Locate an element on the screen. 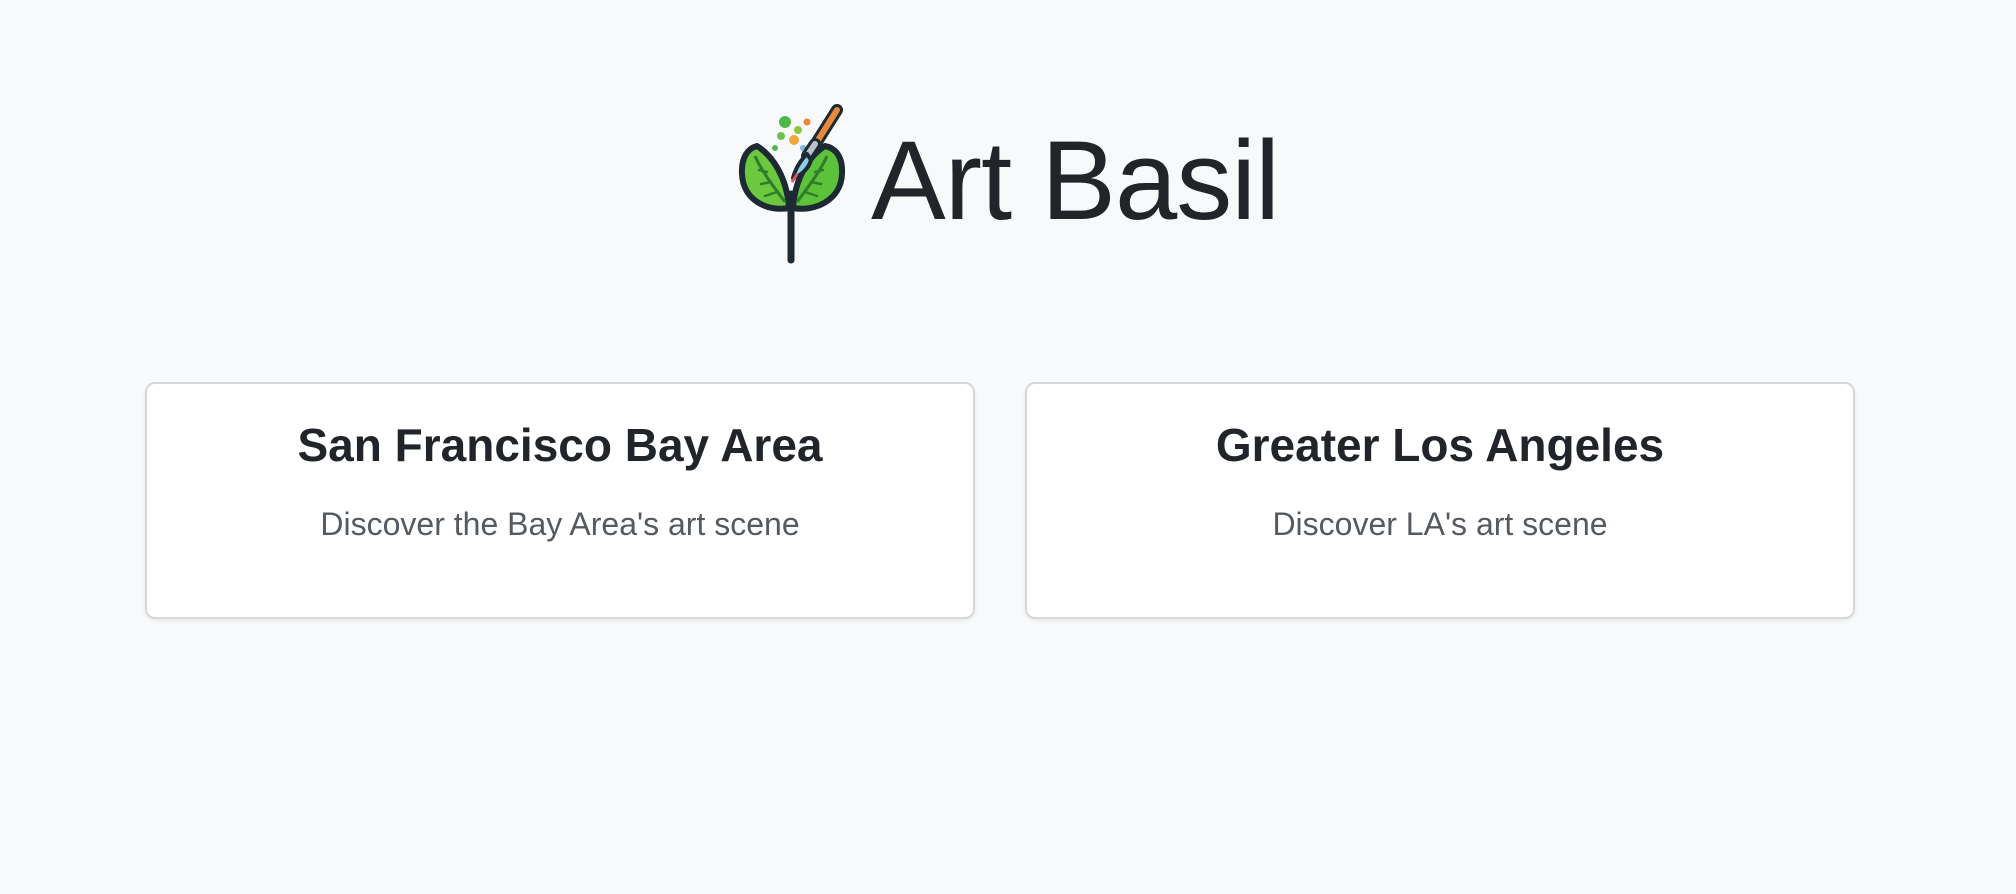 This screenshot has height=894, width=2016. region-card-description: Discover the Bay Area's art scene is located at coordinates (560, 524).